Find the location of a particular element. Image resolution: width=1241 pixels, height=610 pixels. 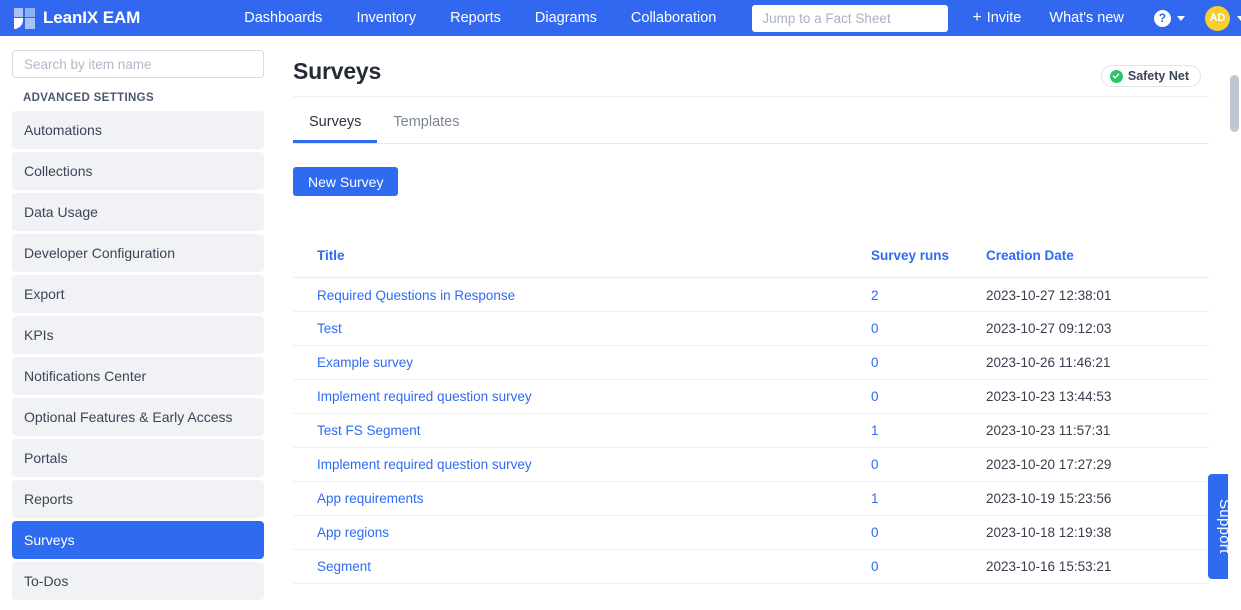

status-badge-label: Safety Net is located at coordinates (1158, 76).